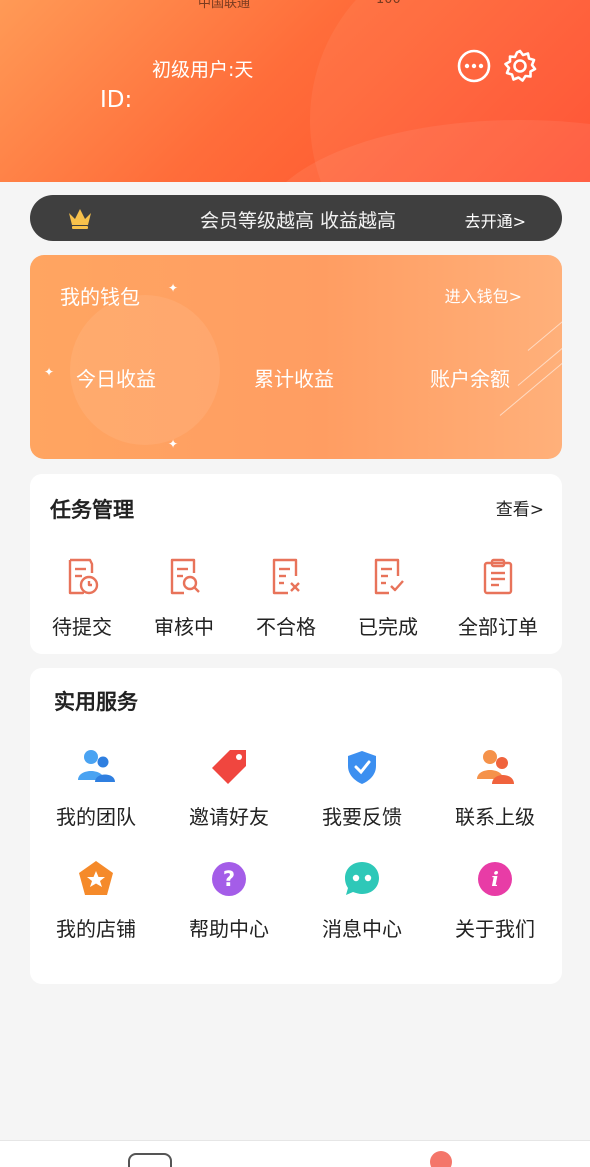  Describe the element at coordinates (362, 878) in the screenshot. I see `message-icon` at that location.